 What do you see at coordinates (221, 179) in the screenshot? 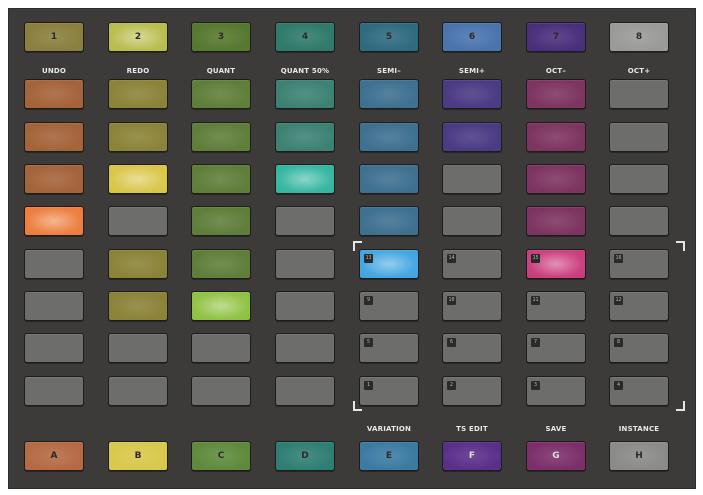
I see `pad-r3-c3` at bounding box center [221, 179].